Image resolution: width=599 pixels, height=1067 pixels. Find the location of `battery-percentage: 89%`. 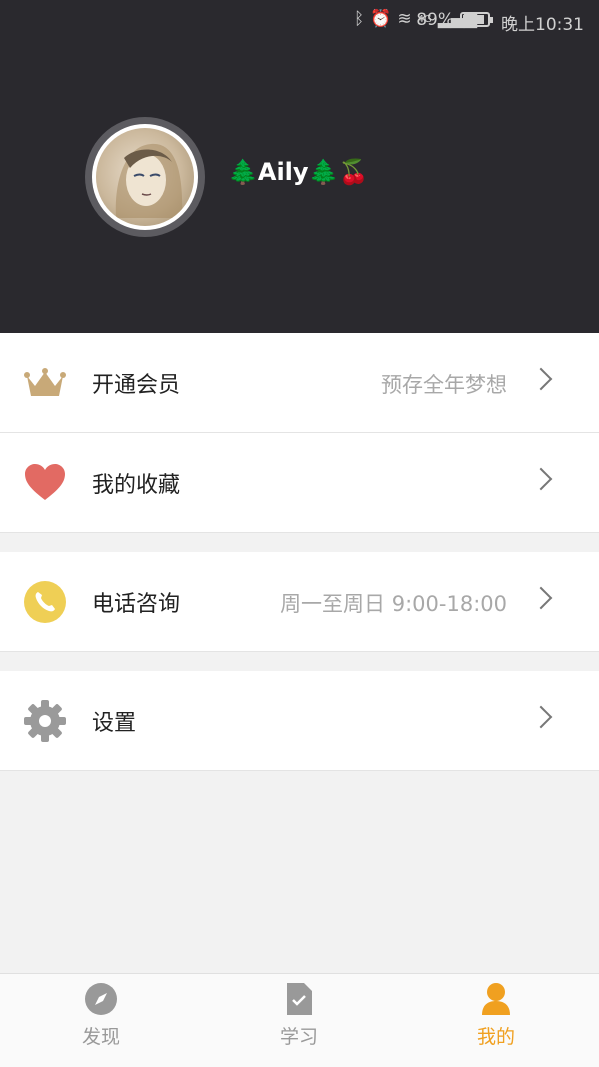

battery-percentage: 89% is located at coordinates (435, 20).